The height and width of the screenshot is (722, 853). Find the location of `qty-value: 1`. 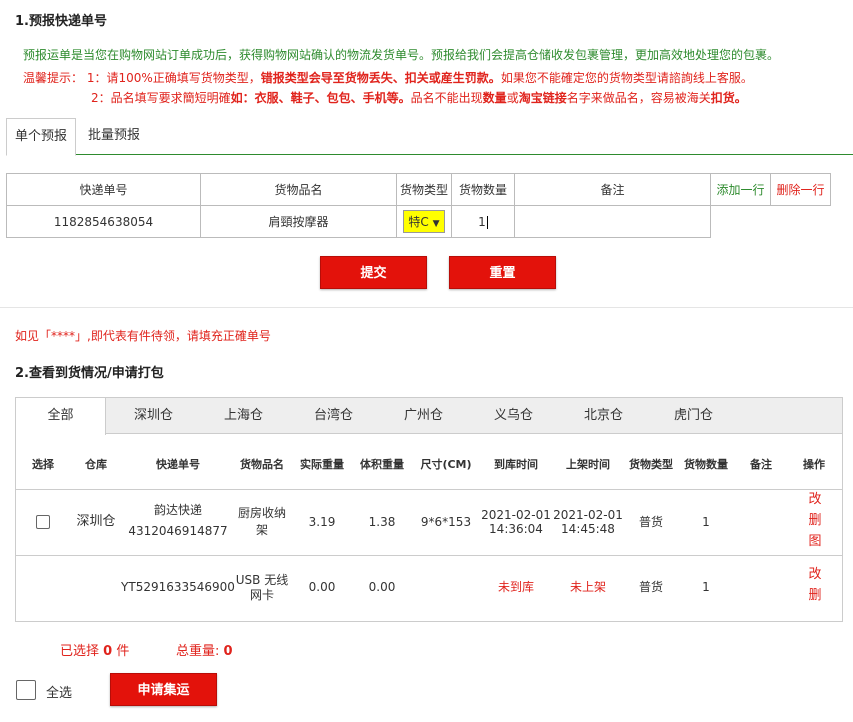

qty-value: 1 is located at coordinates (482, 221).